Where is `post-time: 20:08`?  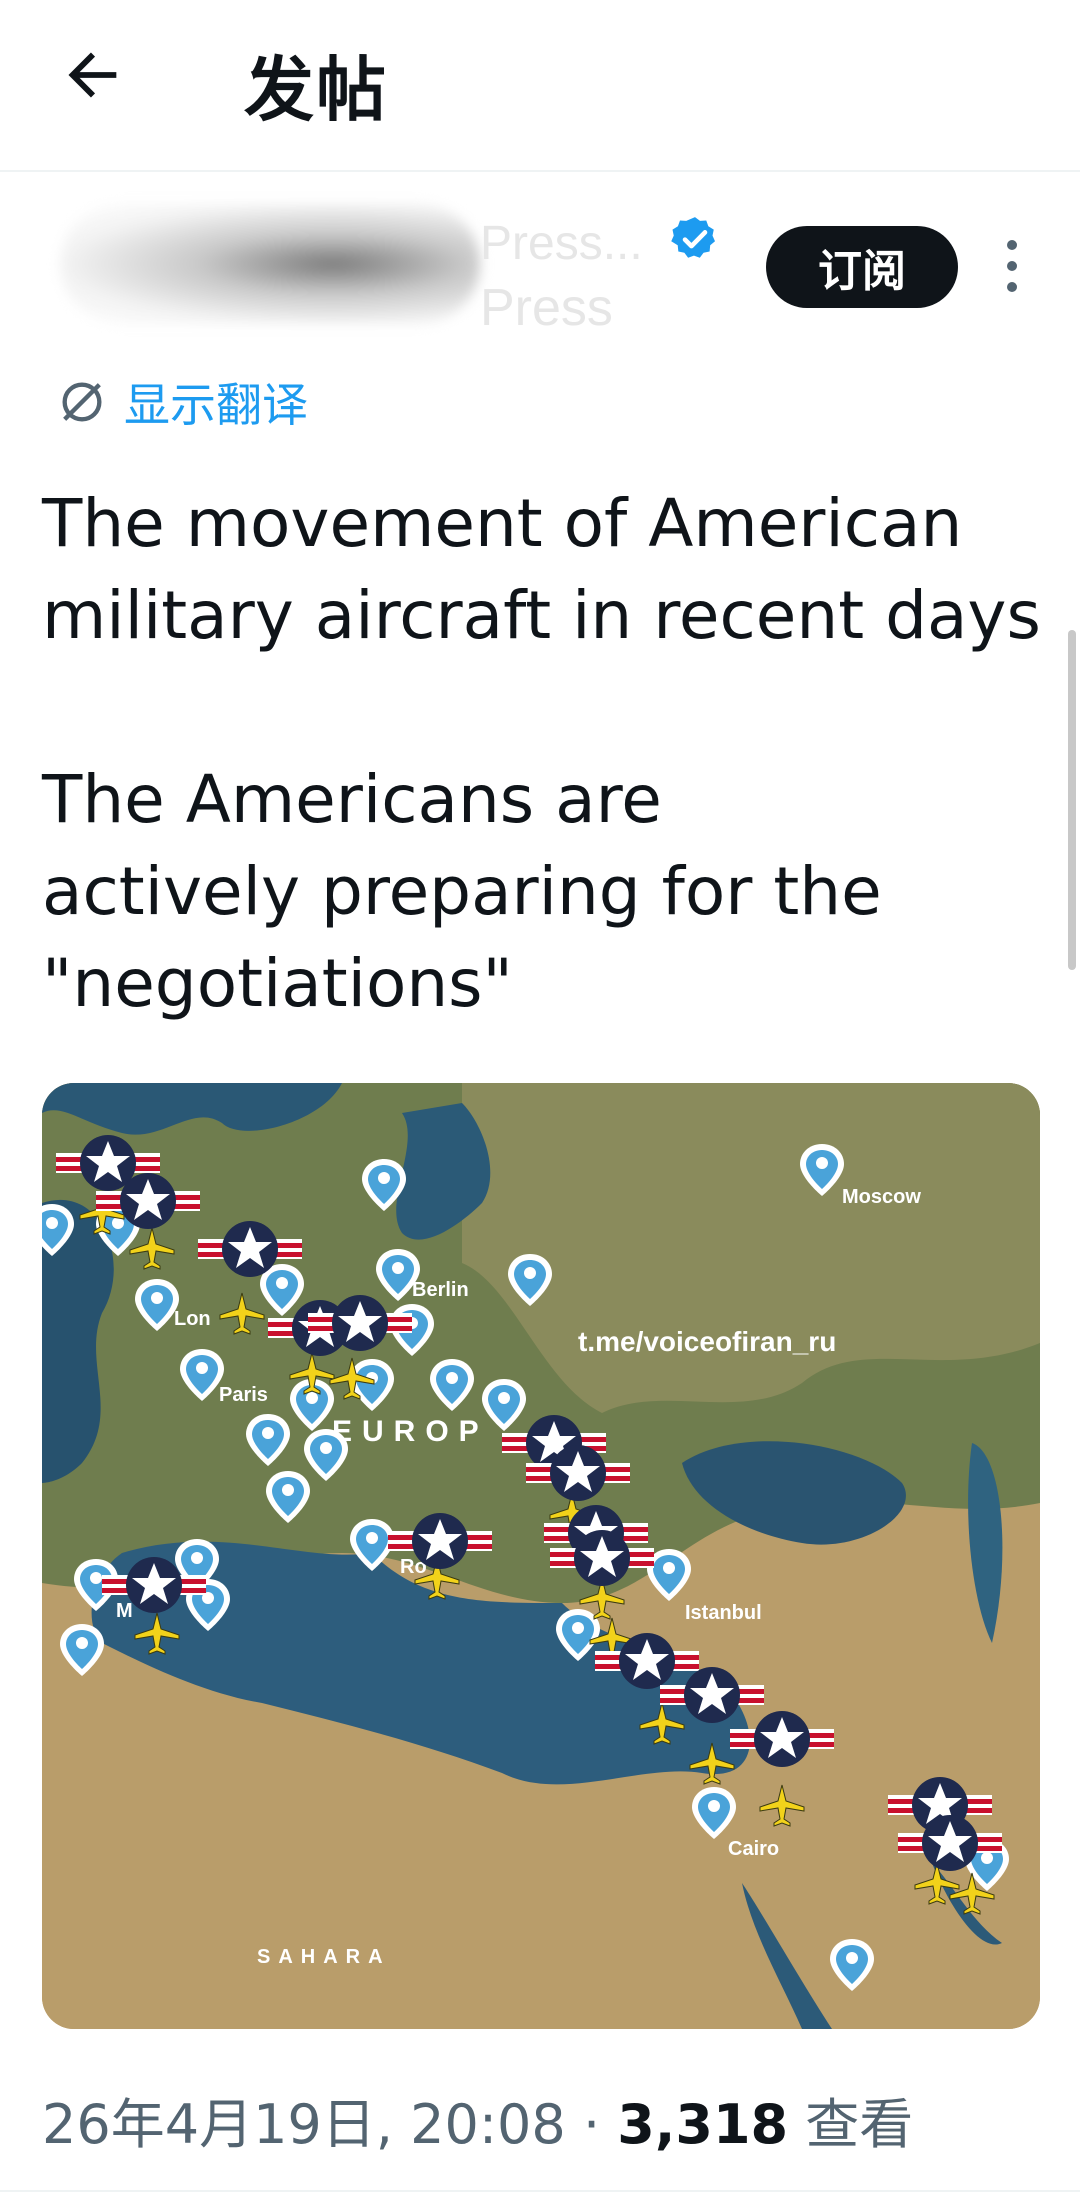 post-time: 20:08 is located at coordinates (488, 2124).